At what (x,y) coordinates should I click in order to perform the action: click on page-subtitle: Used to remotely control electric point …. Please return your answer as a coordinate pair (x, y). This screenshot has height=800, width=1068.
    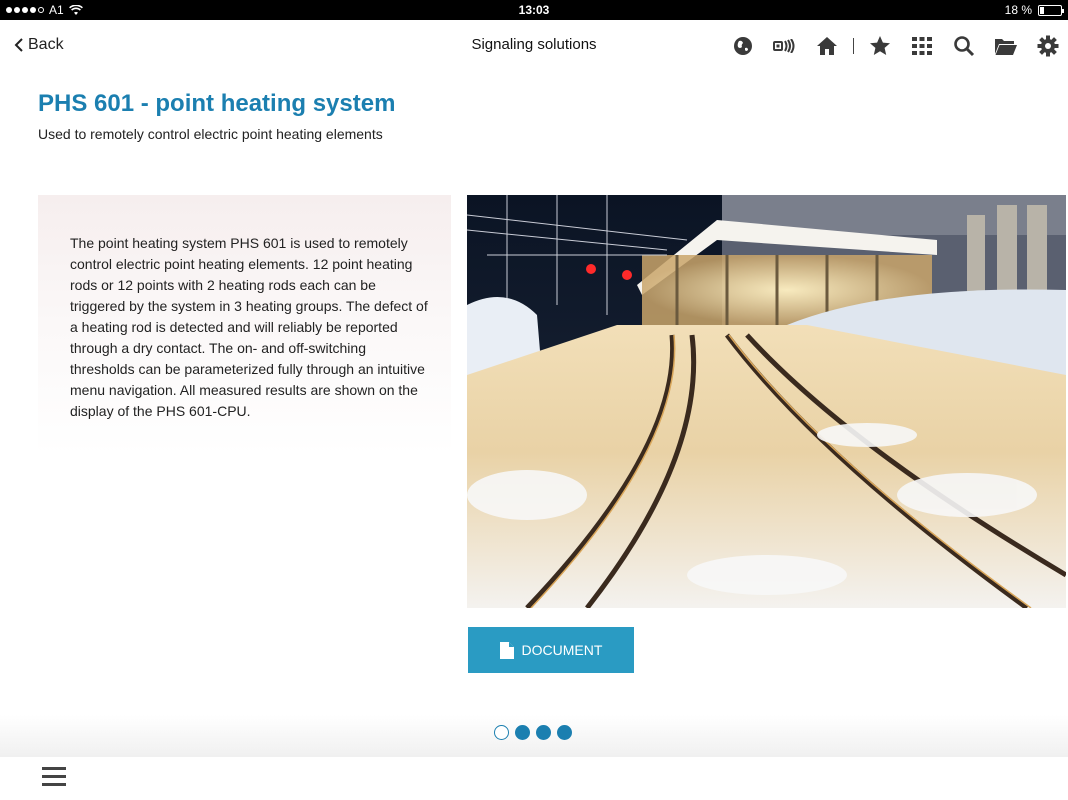
    Looking at the image, I should click on (210, 134).